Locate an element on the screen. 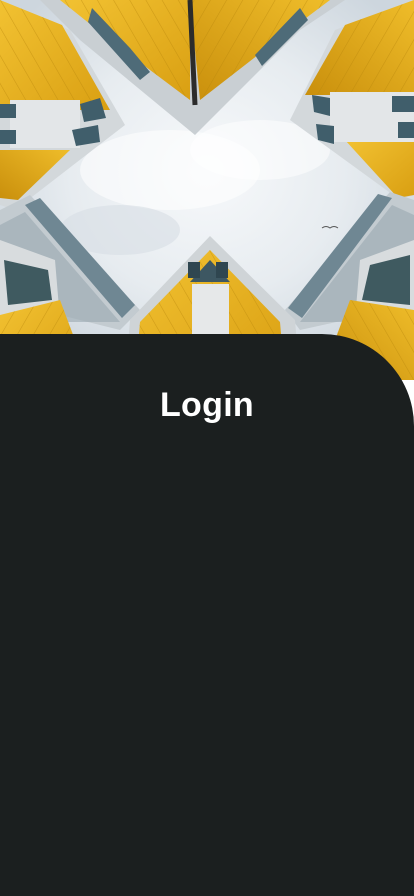 The height and width of the screenshot is (896, 414). page-title: Login is located at coordinates (207, 405).